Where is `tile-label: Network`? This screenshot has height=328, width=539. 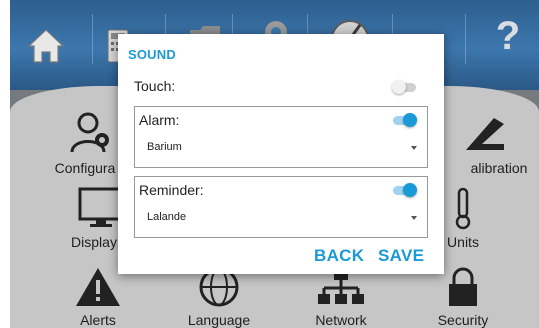 tile-label: Network is located at coordinates (341, 320).